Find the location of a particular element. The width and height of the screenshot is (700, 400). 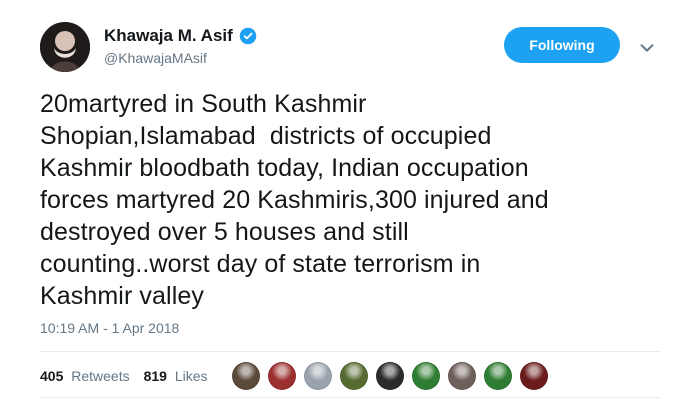

liker-avatar-list is located at coordinates (390, 376).